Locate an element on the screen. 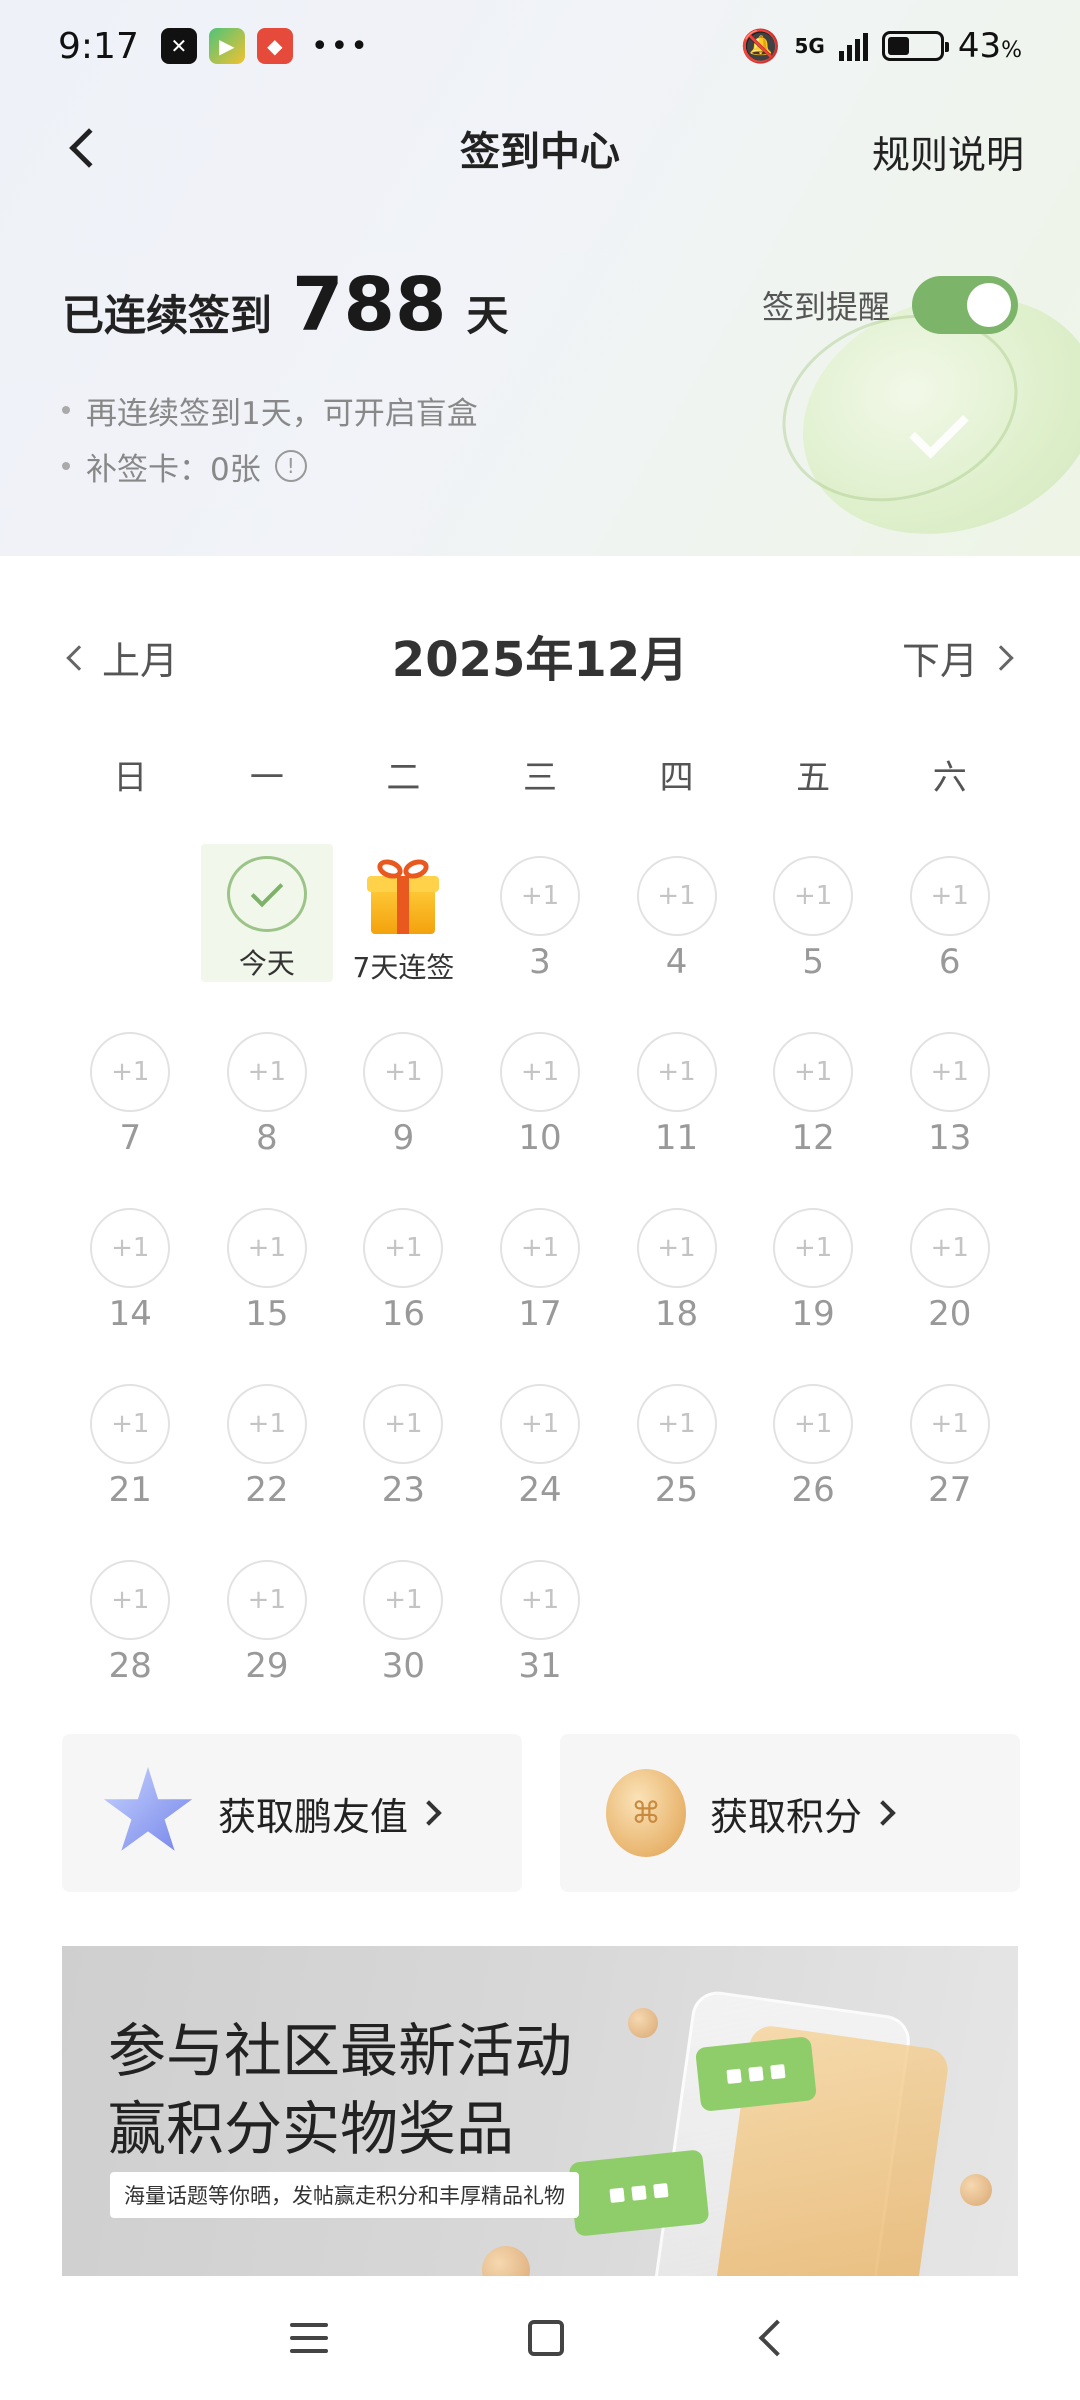 The image size is (1080, 2400). day-number: 10 is located at coordinates (540, 1138).